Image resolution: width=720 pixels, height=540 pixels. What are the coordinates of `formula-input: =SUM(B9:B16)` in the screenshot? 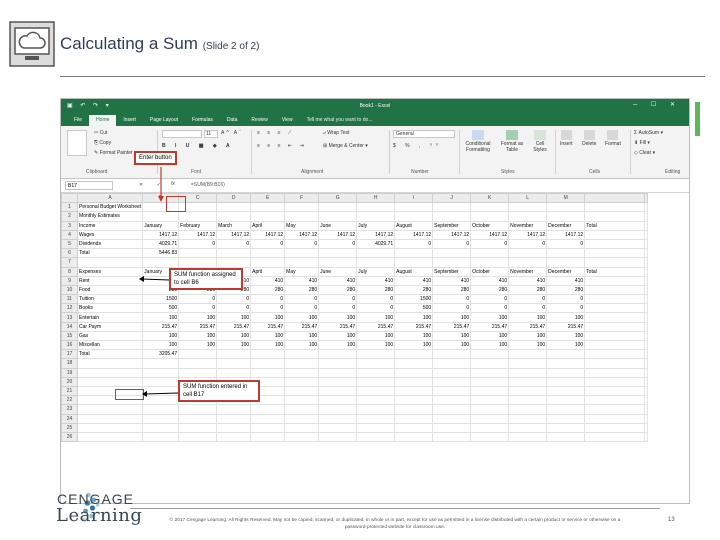 It's located at (208, 185).